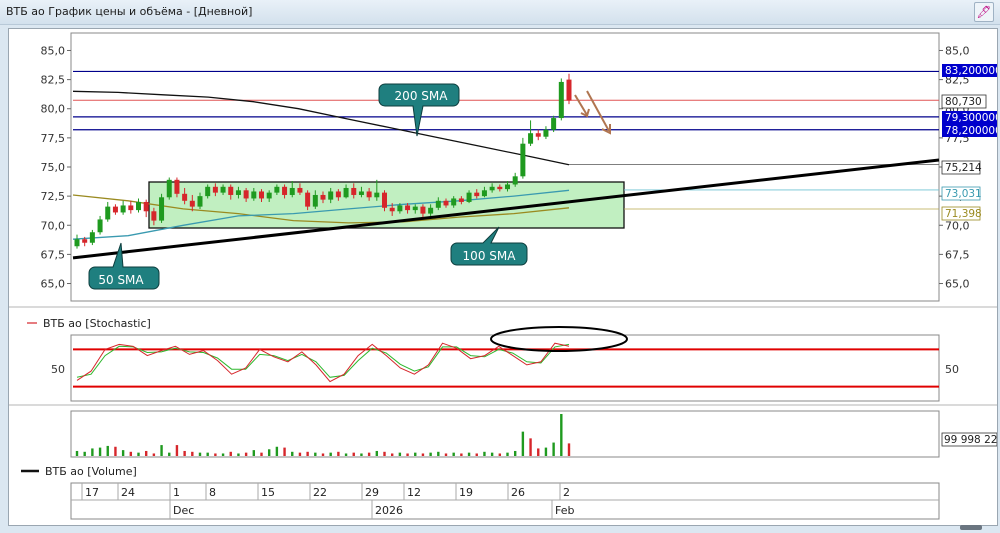  I want to click on price-label-83200: 83,200000, so click(969, 70).